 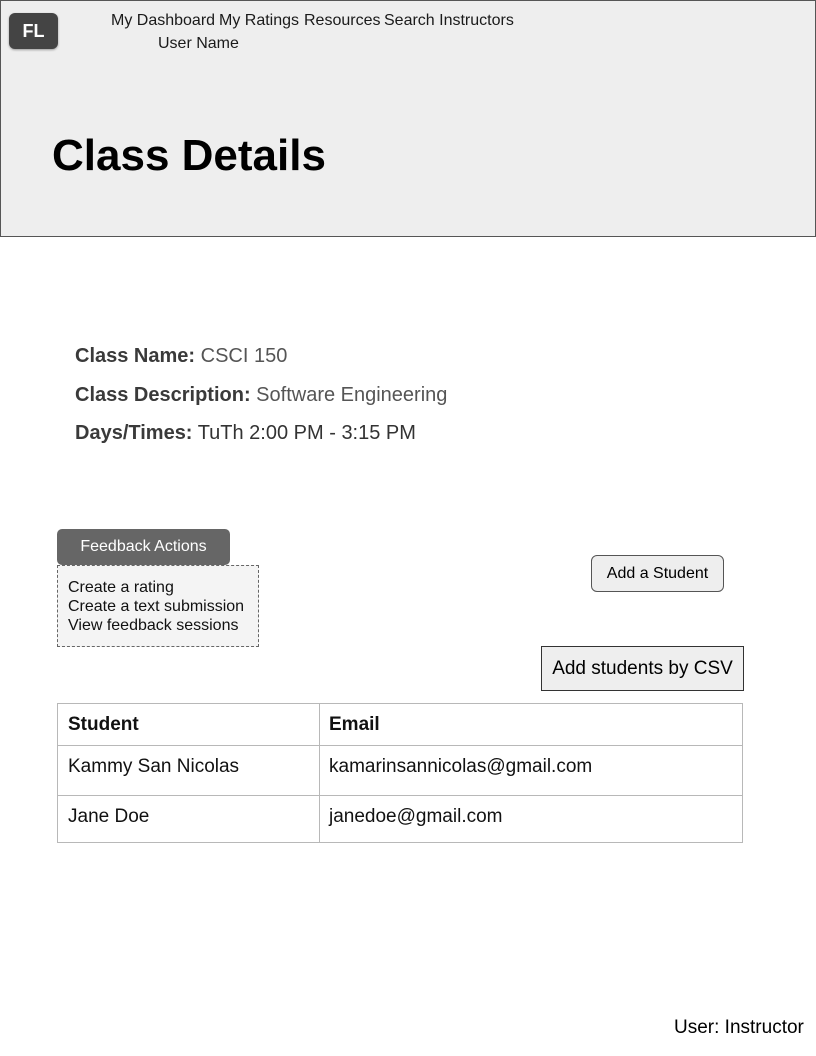 What do you see at coordinates (189, 155) in the screenshot?
I see `page-title: Class Details` at bounding box center [189, 155].